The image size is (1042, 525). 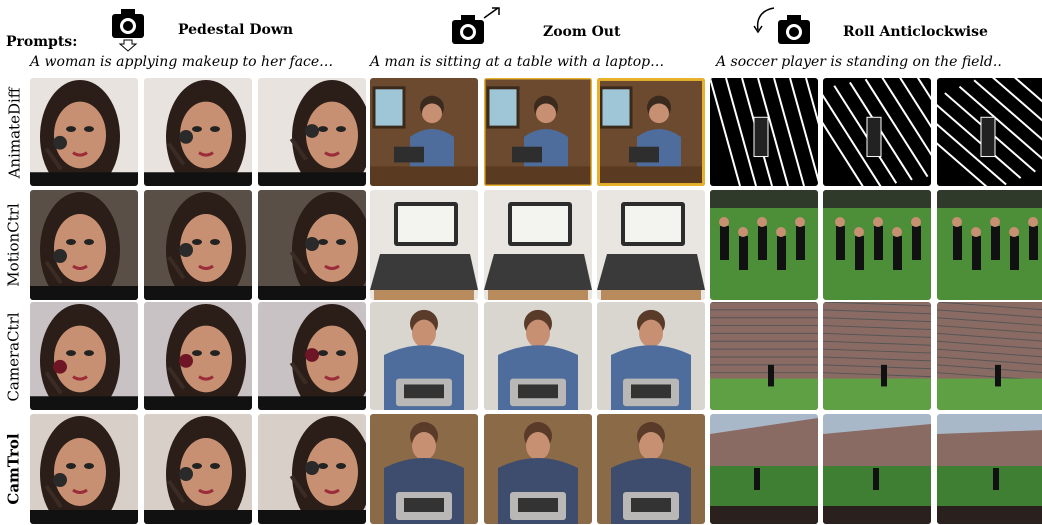 I want to click on prompts-label: Prompts:, so click(x=42, y=42).